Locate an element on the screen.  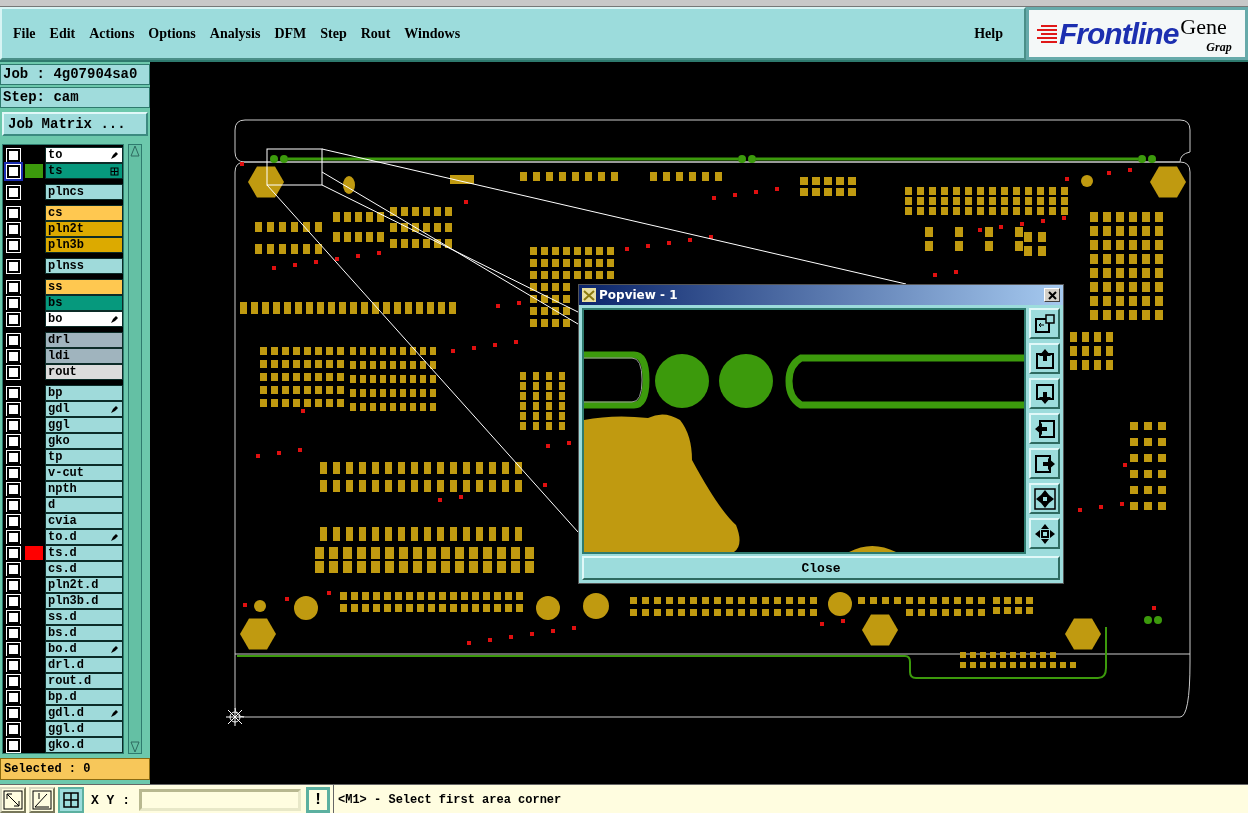
close-button: Close is located at coordinates (821, 568).